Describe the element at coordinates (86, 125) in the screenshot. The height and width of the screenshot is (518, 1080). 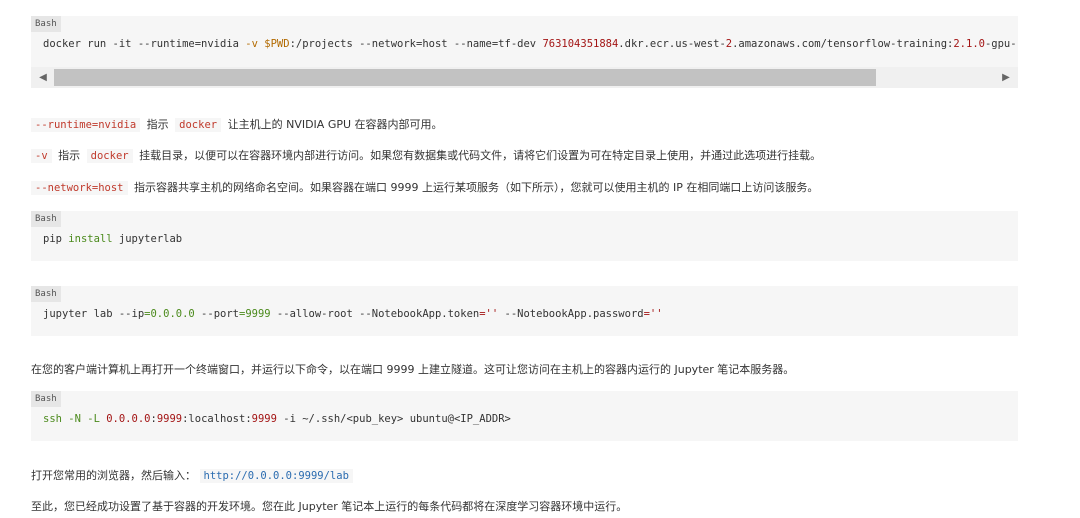
I see `inline-code: --runtime=nvidia` at that location.